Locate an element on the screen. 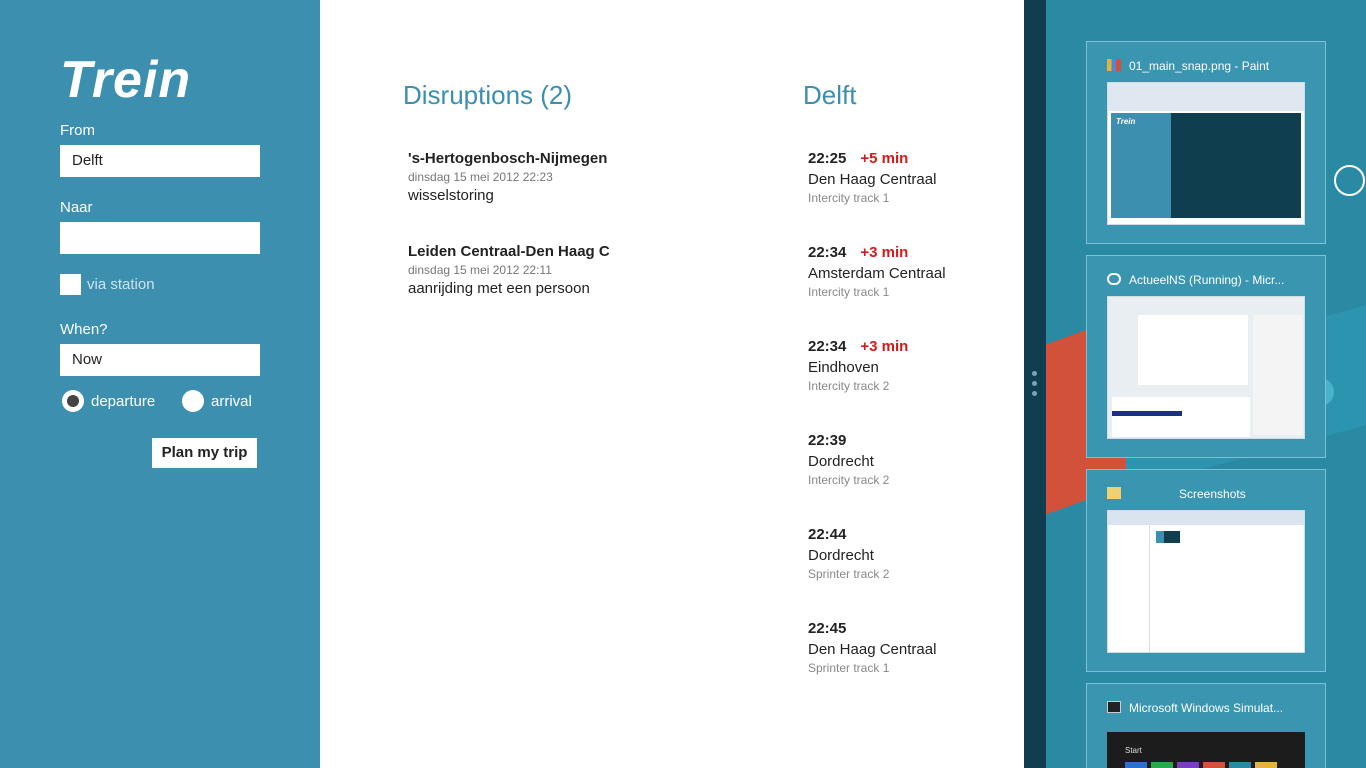 The image size is (1366, 768). departure-track: Sprinter track 1 is located at coordinates (849, 668).